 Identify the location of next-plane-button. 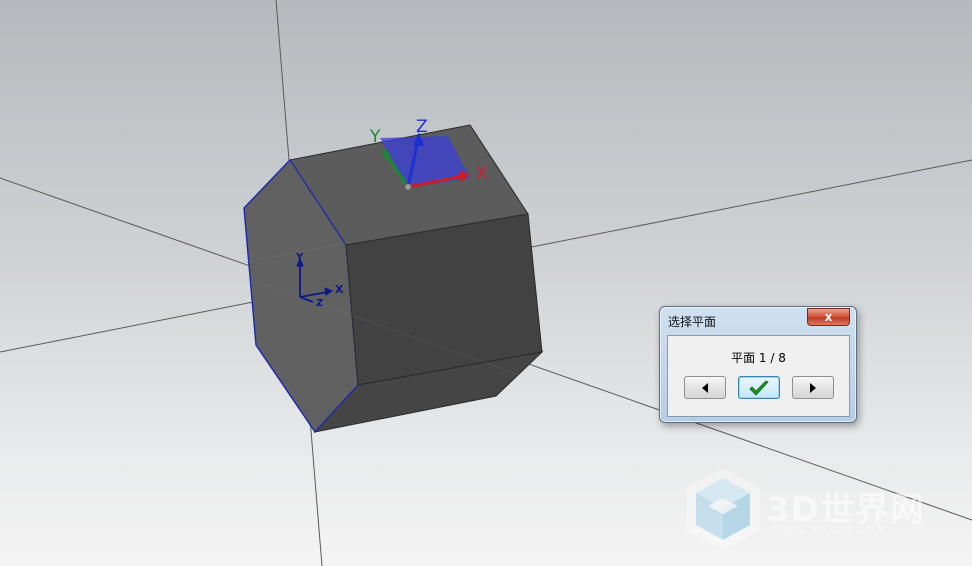
(813, 387).